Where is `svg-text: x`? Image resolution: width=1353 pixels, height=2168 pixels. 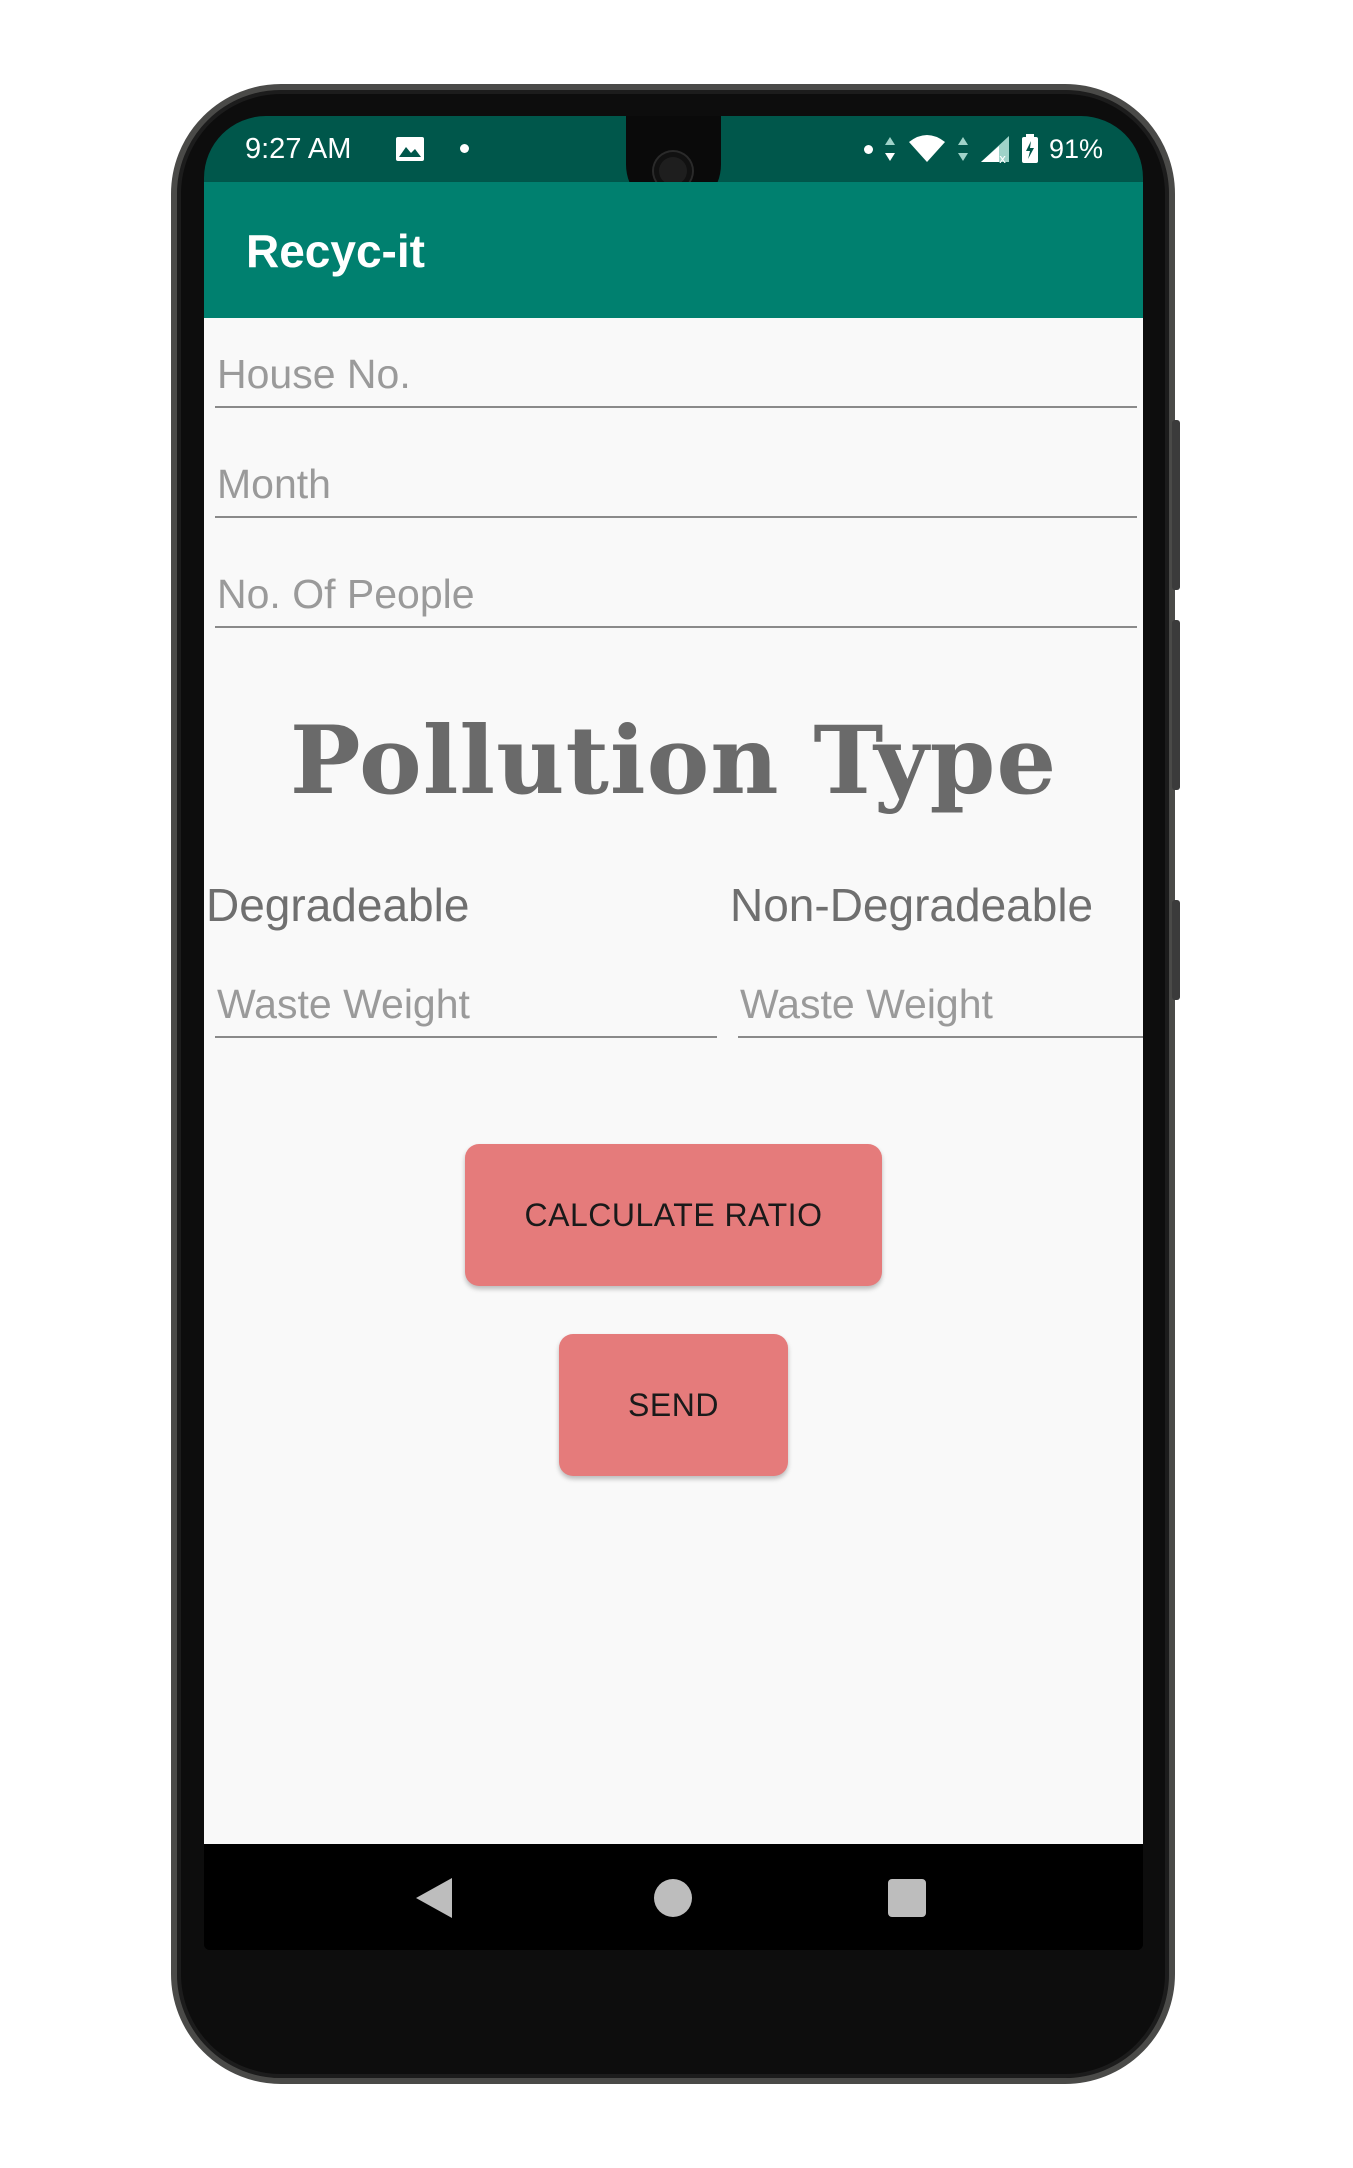
svg-text: x is located at coordinates (1002, 158).